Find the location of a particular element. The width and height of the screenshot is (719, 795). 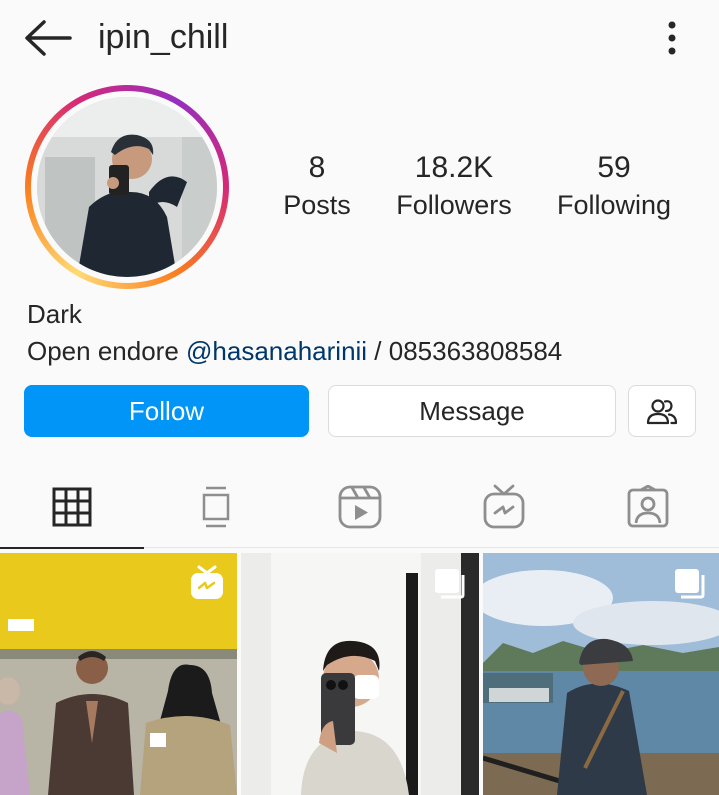

follow-button: Follow is located at coordinates (166, 411).